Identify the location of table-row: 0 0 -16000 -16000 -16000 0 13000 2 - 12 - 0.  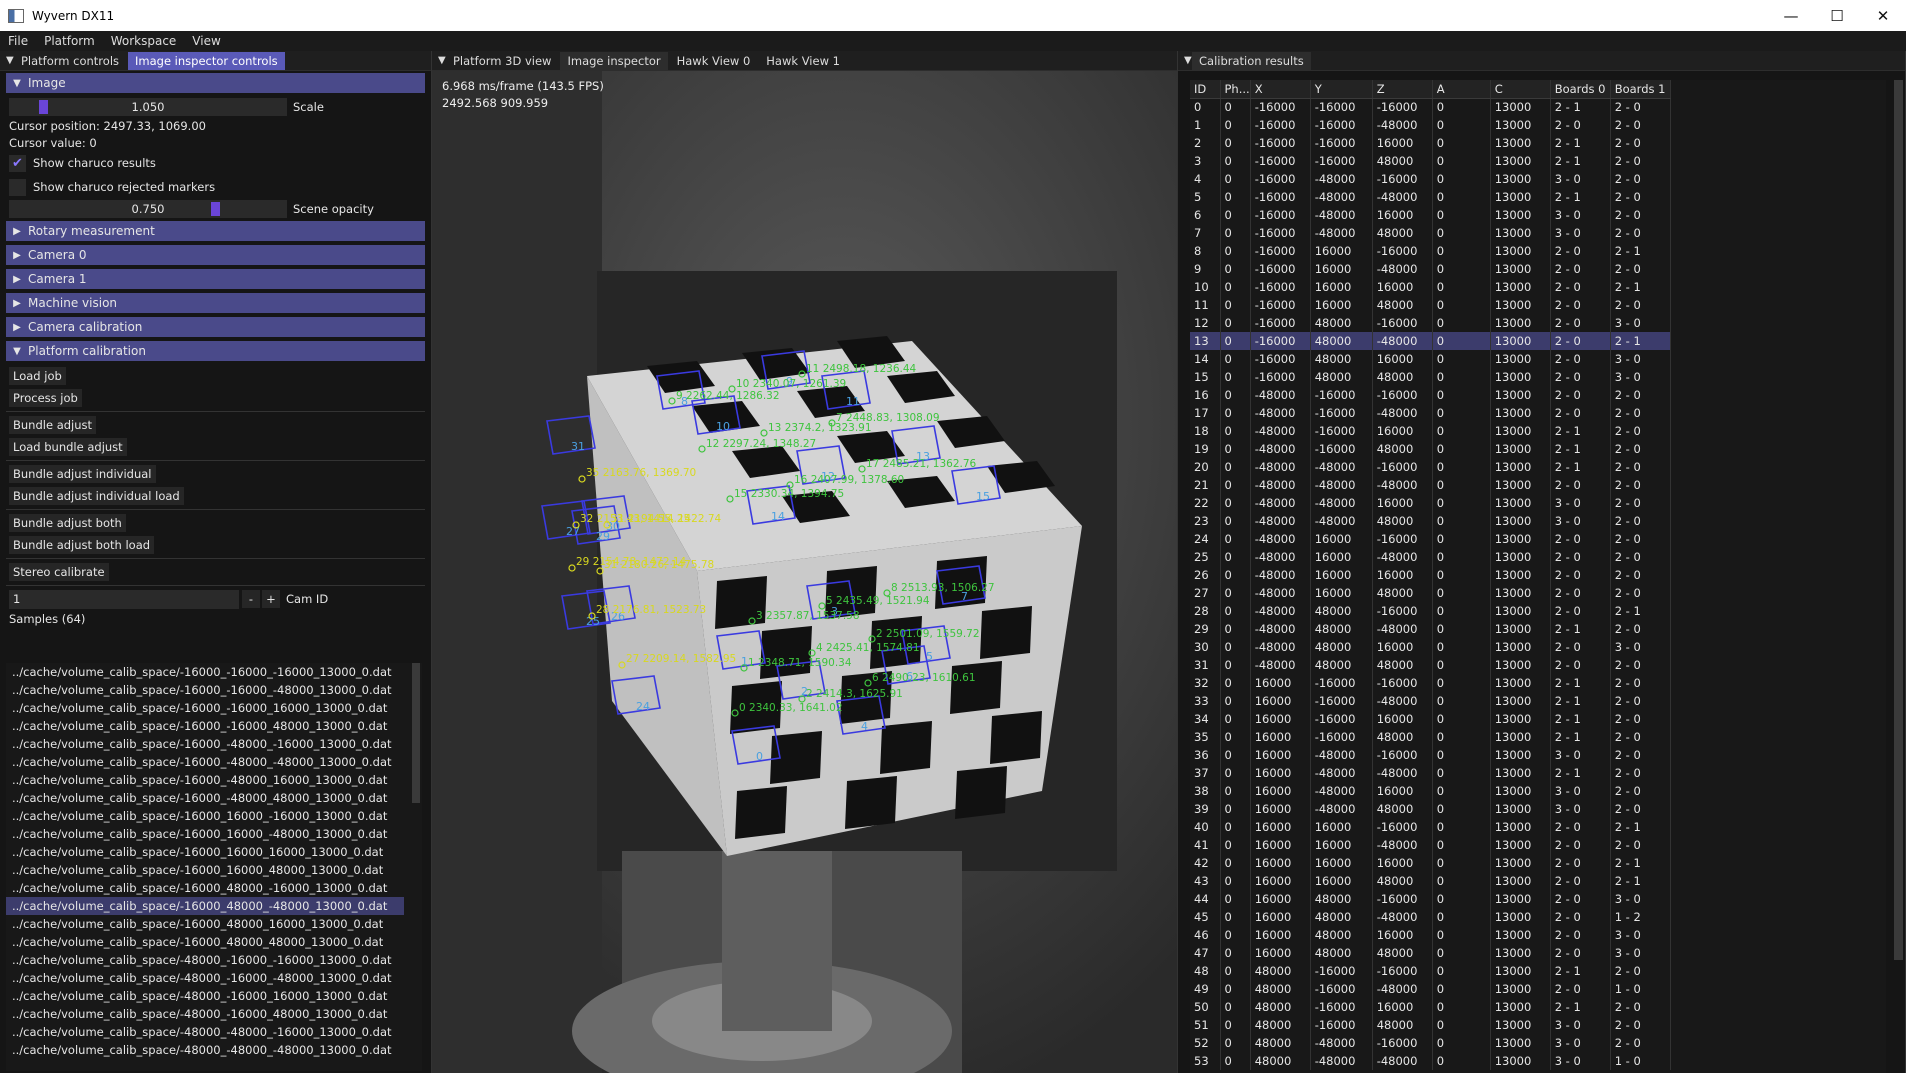
(1430, 107).